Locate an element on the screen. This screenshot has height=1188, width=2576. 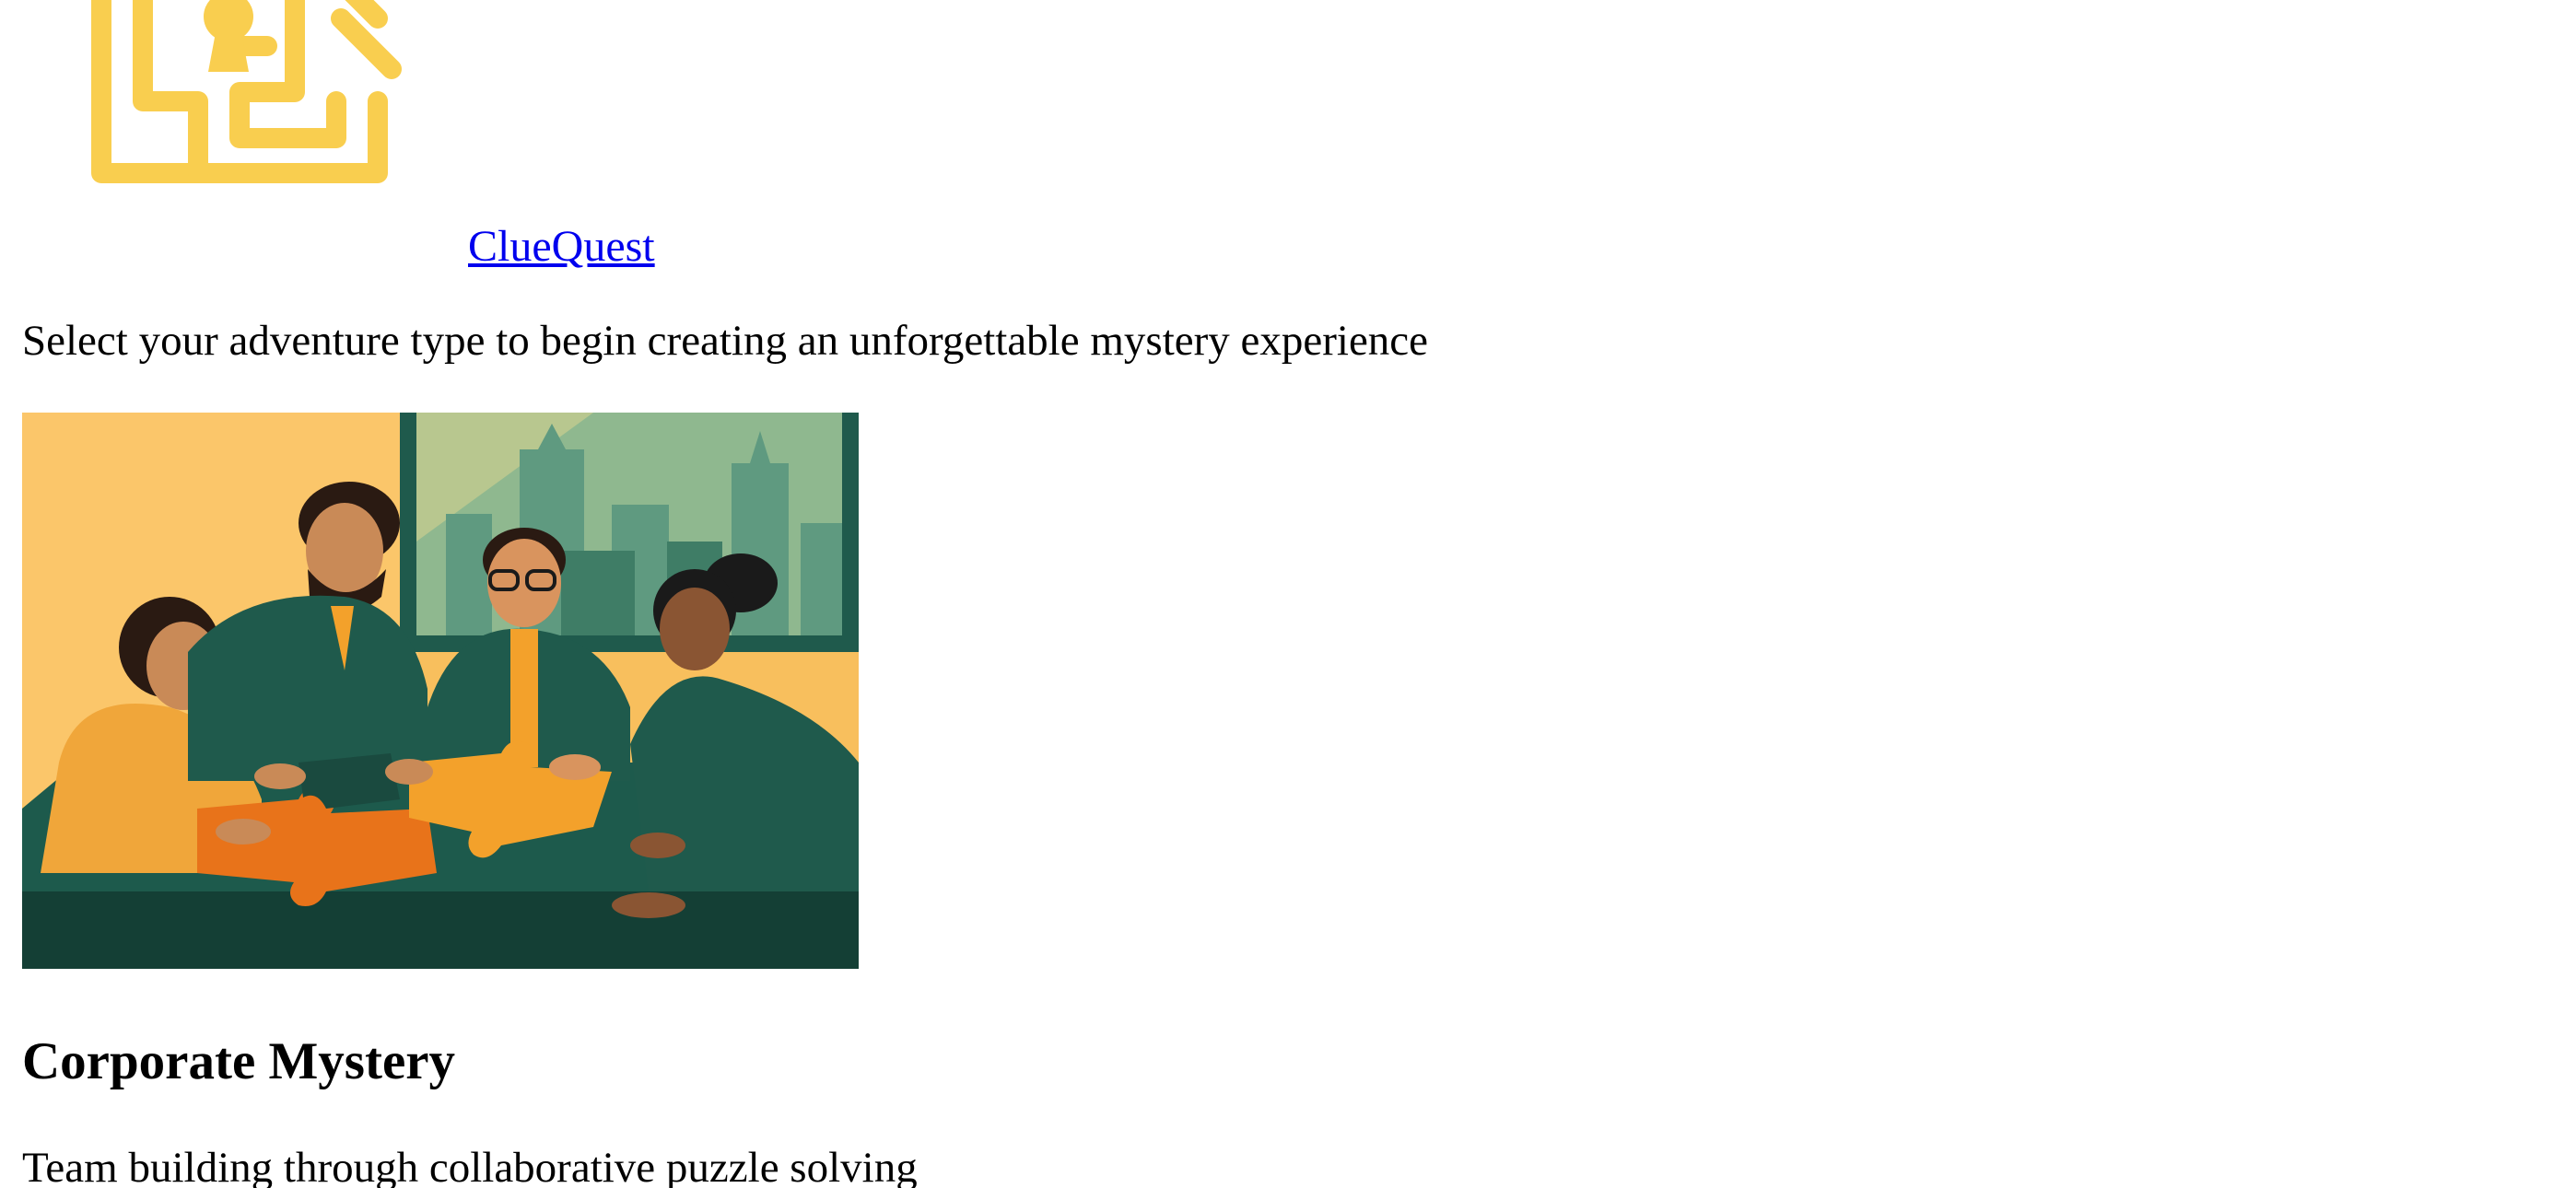
maze-keyhole-house-icon is located at coordinates (246, 91).